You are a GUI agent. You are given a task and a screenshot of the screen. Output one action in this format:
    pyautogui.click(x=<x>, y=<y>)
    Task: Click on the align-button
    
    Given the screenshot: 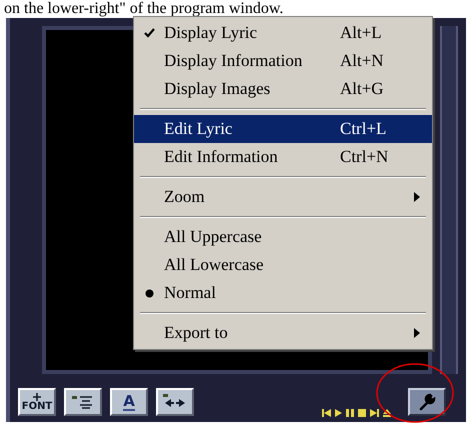 What is the action you would take?
    pyautogui.click(x=83, y=402)
    